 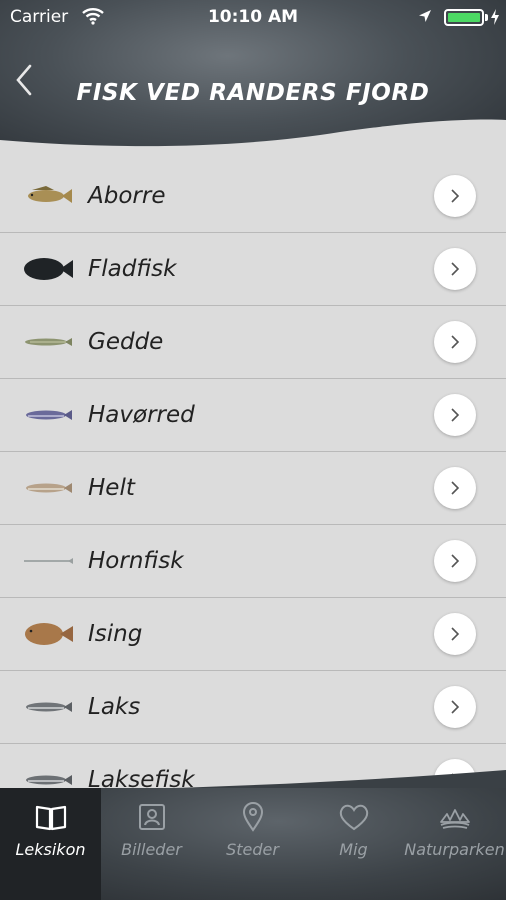 I want to click on photo-portrait-icon, so click(x=152, y=817).